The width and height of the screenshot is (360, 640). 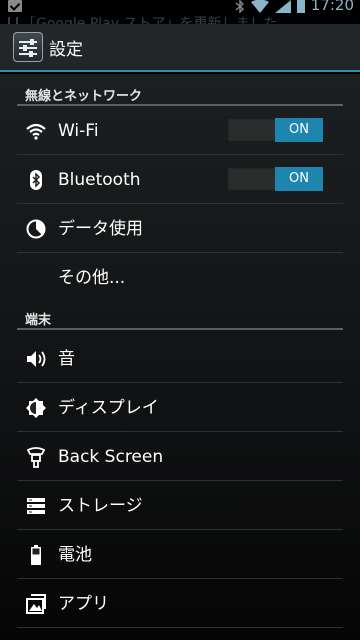 I want to click on section-header-device: 端末, so click(x=180, y=316).